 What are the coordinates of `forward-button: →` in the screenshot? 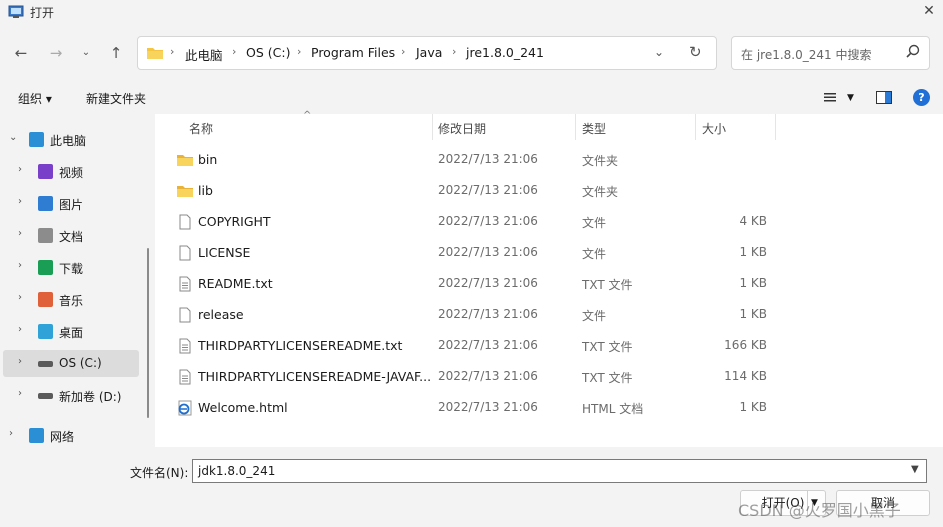 It's located at (56, 53).